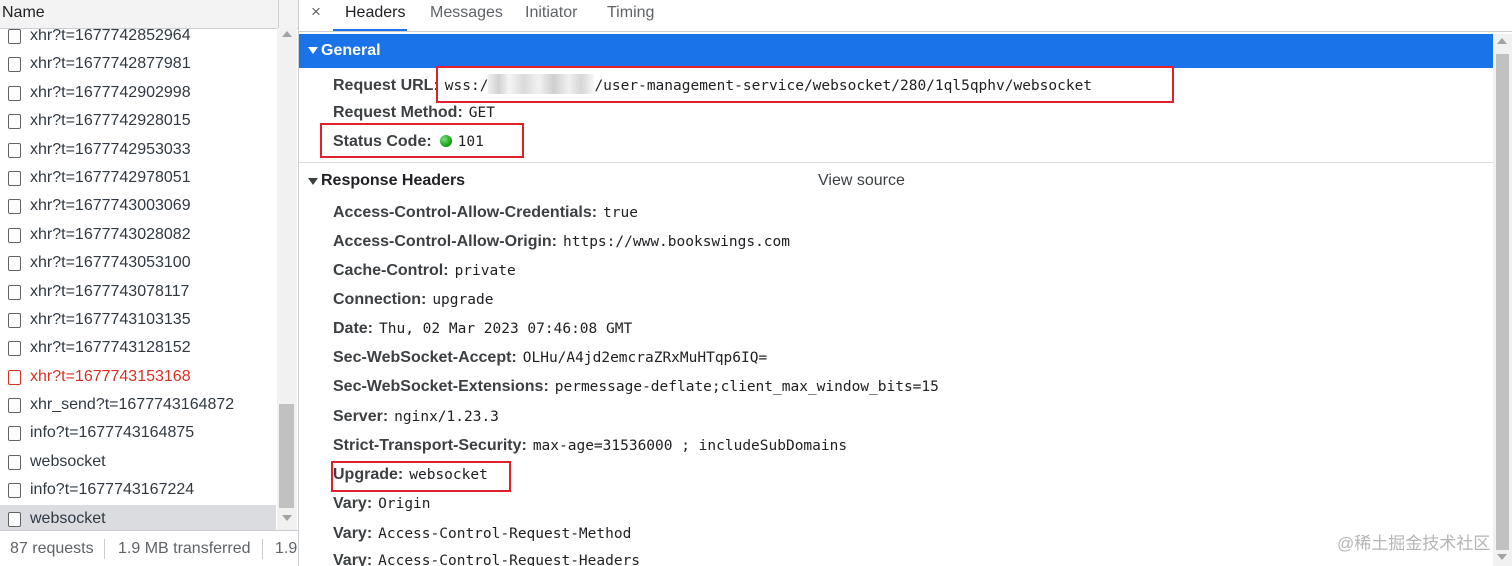  What do you see at coordinates (690, 446) in the screenshot?
I see `header-value: max-age=31536000 ; includeSubDomains` at bounding box center [690, 446].